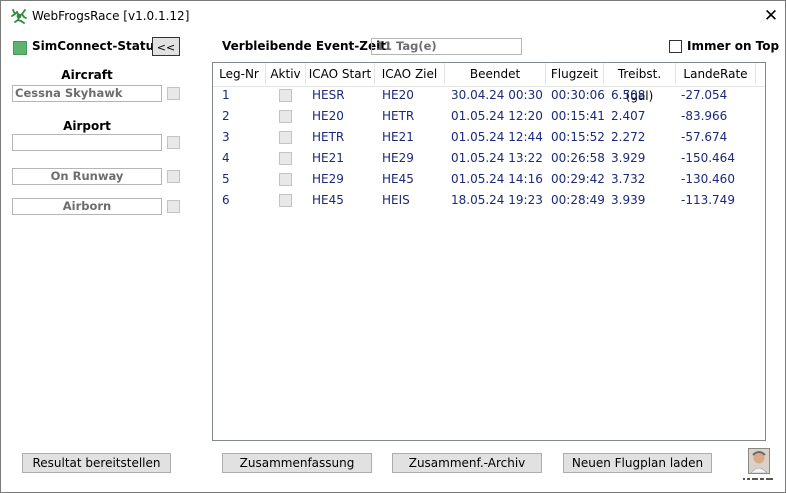  What do you see at coordinates (328, 158) in the screenshot?
I see `cell-icao-start: HE21` at bounding box center [328, 158].